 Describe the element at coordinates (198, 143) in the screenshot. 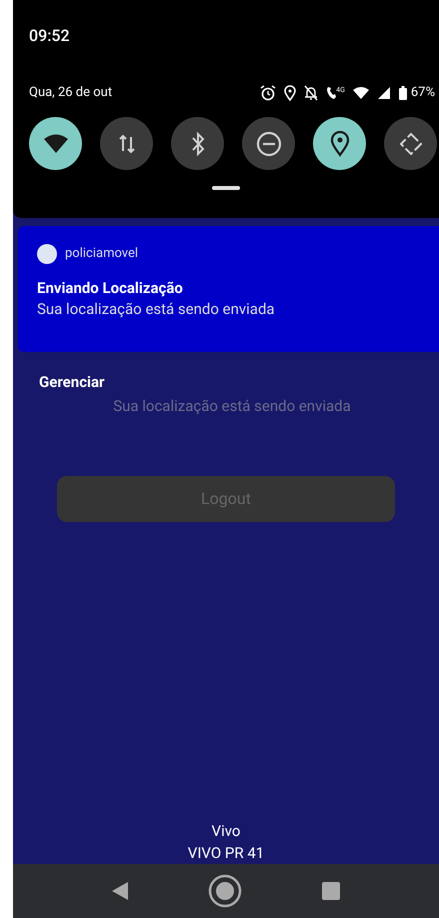

I see `bluetooth-icon` at that location.